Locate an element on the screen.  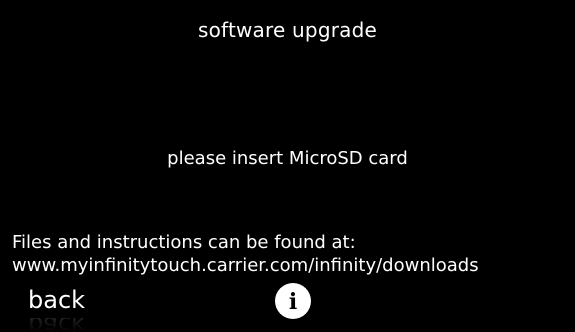
insert-card-message: please insert MicroSD card is located at coordinates (287, 158).